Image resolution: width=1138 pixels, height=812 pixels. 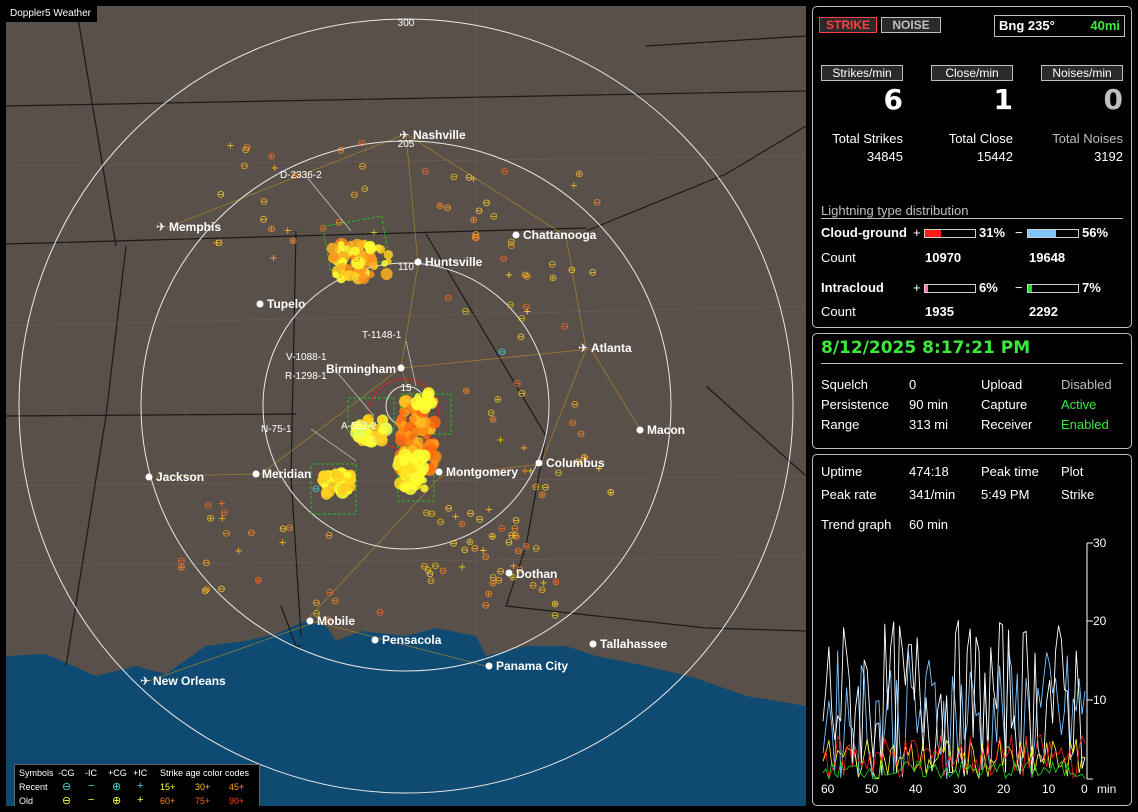 What do you see at coordinates (828, 789) in the screenshot?
I see `x-tick-label: 60` at bounding box center [828, 789].